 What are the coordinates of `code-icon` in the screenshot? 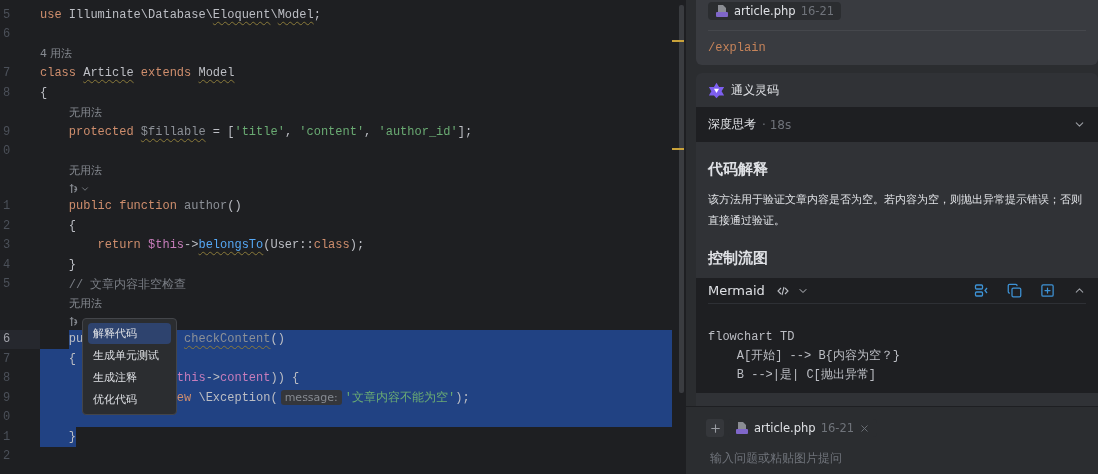 It's located at (782, 290).